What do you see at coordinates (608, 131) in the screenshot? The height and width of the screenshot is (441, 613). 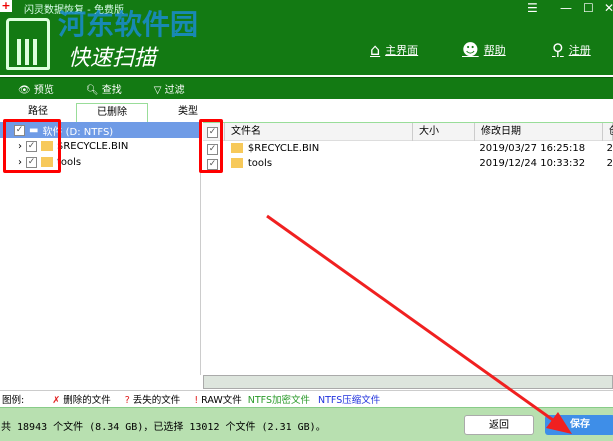 I see `column-created: 创` at bounding box center [608, 131].